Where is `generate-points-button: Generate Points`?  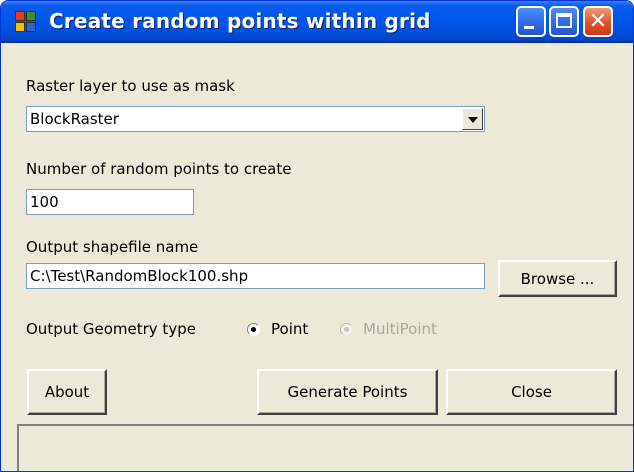 generate-points-button: Generate Points is located at coordinates (347, 392).